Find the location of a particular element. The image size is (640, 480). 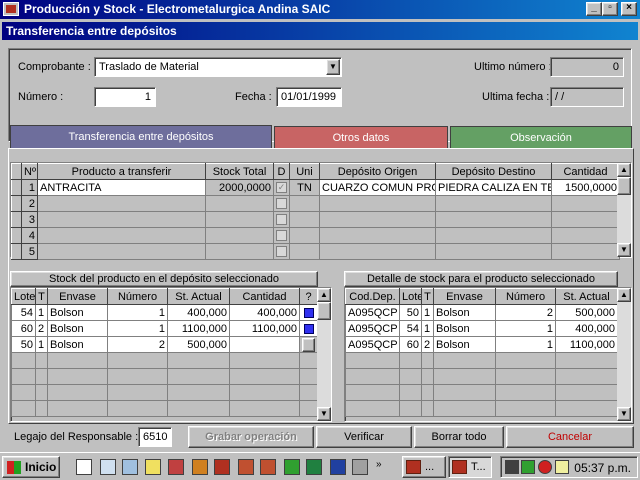

cantidad-cell is located at coordinates (264, 344).